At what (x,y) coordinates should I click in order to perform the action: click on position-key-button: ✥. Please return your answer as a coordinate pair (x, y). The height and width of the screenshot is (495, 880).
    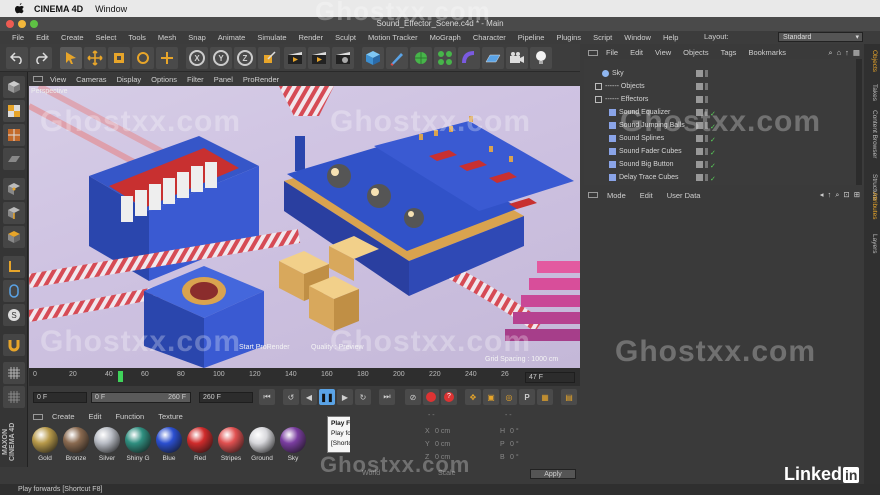
    Looking at the image, I should click on (473, 397).